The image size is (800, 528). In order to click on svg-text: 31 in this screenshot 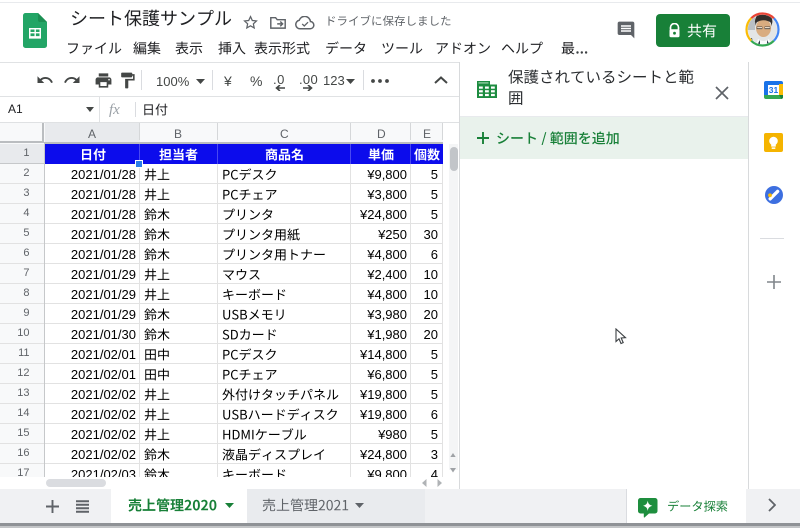, I will do `click(774, 90)`.